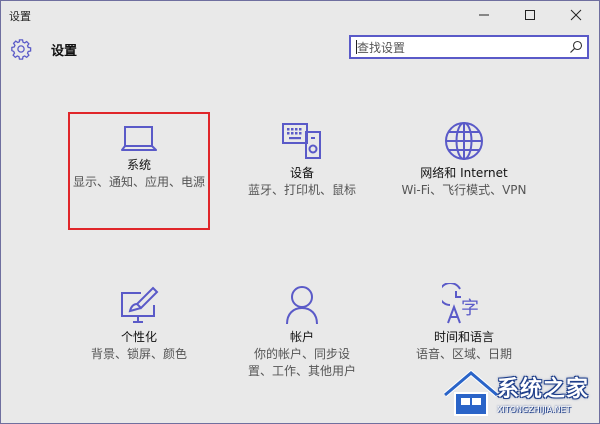 The height and width of the screenshot is (424, 600). Describe the element at coordinates (534, 409) in the screenshot. I see `watermark-subtext: XITONGZHIJIA.NET` at that location.